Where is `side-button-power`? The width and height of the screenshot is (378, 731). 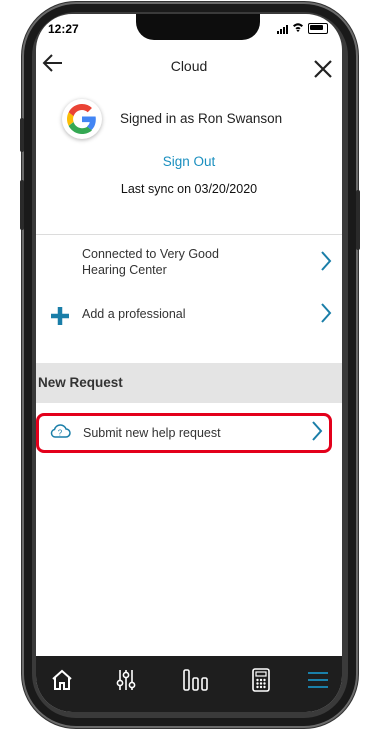 side-button-power is located at coordinates (358, 220).